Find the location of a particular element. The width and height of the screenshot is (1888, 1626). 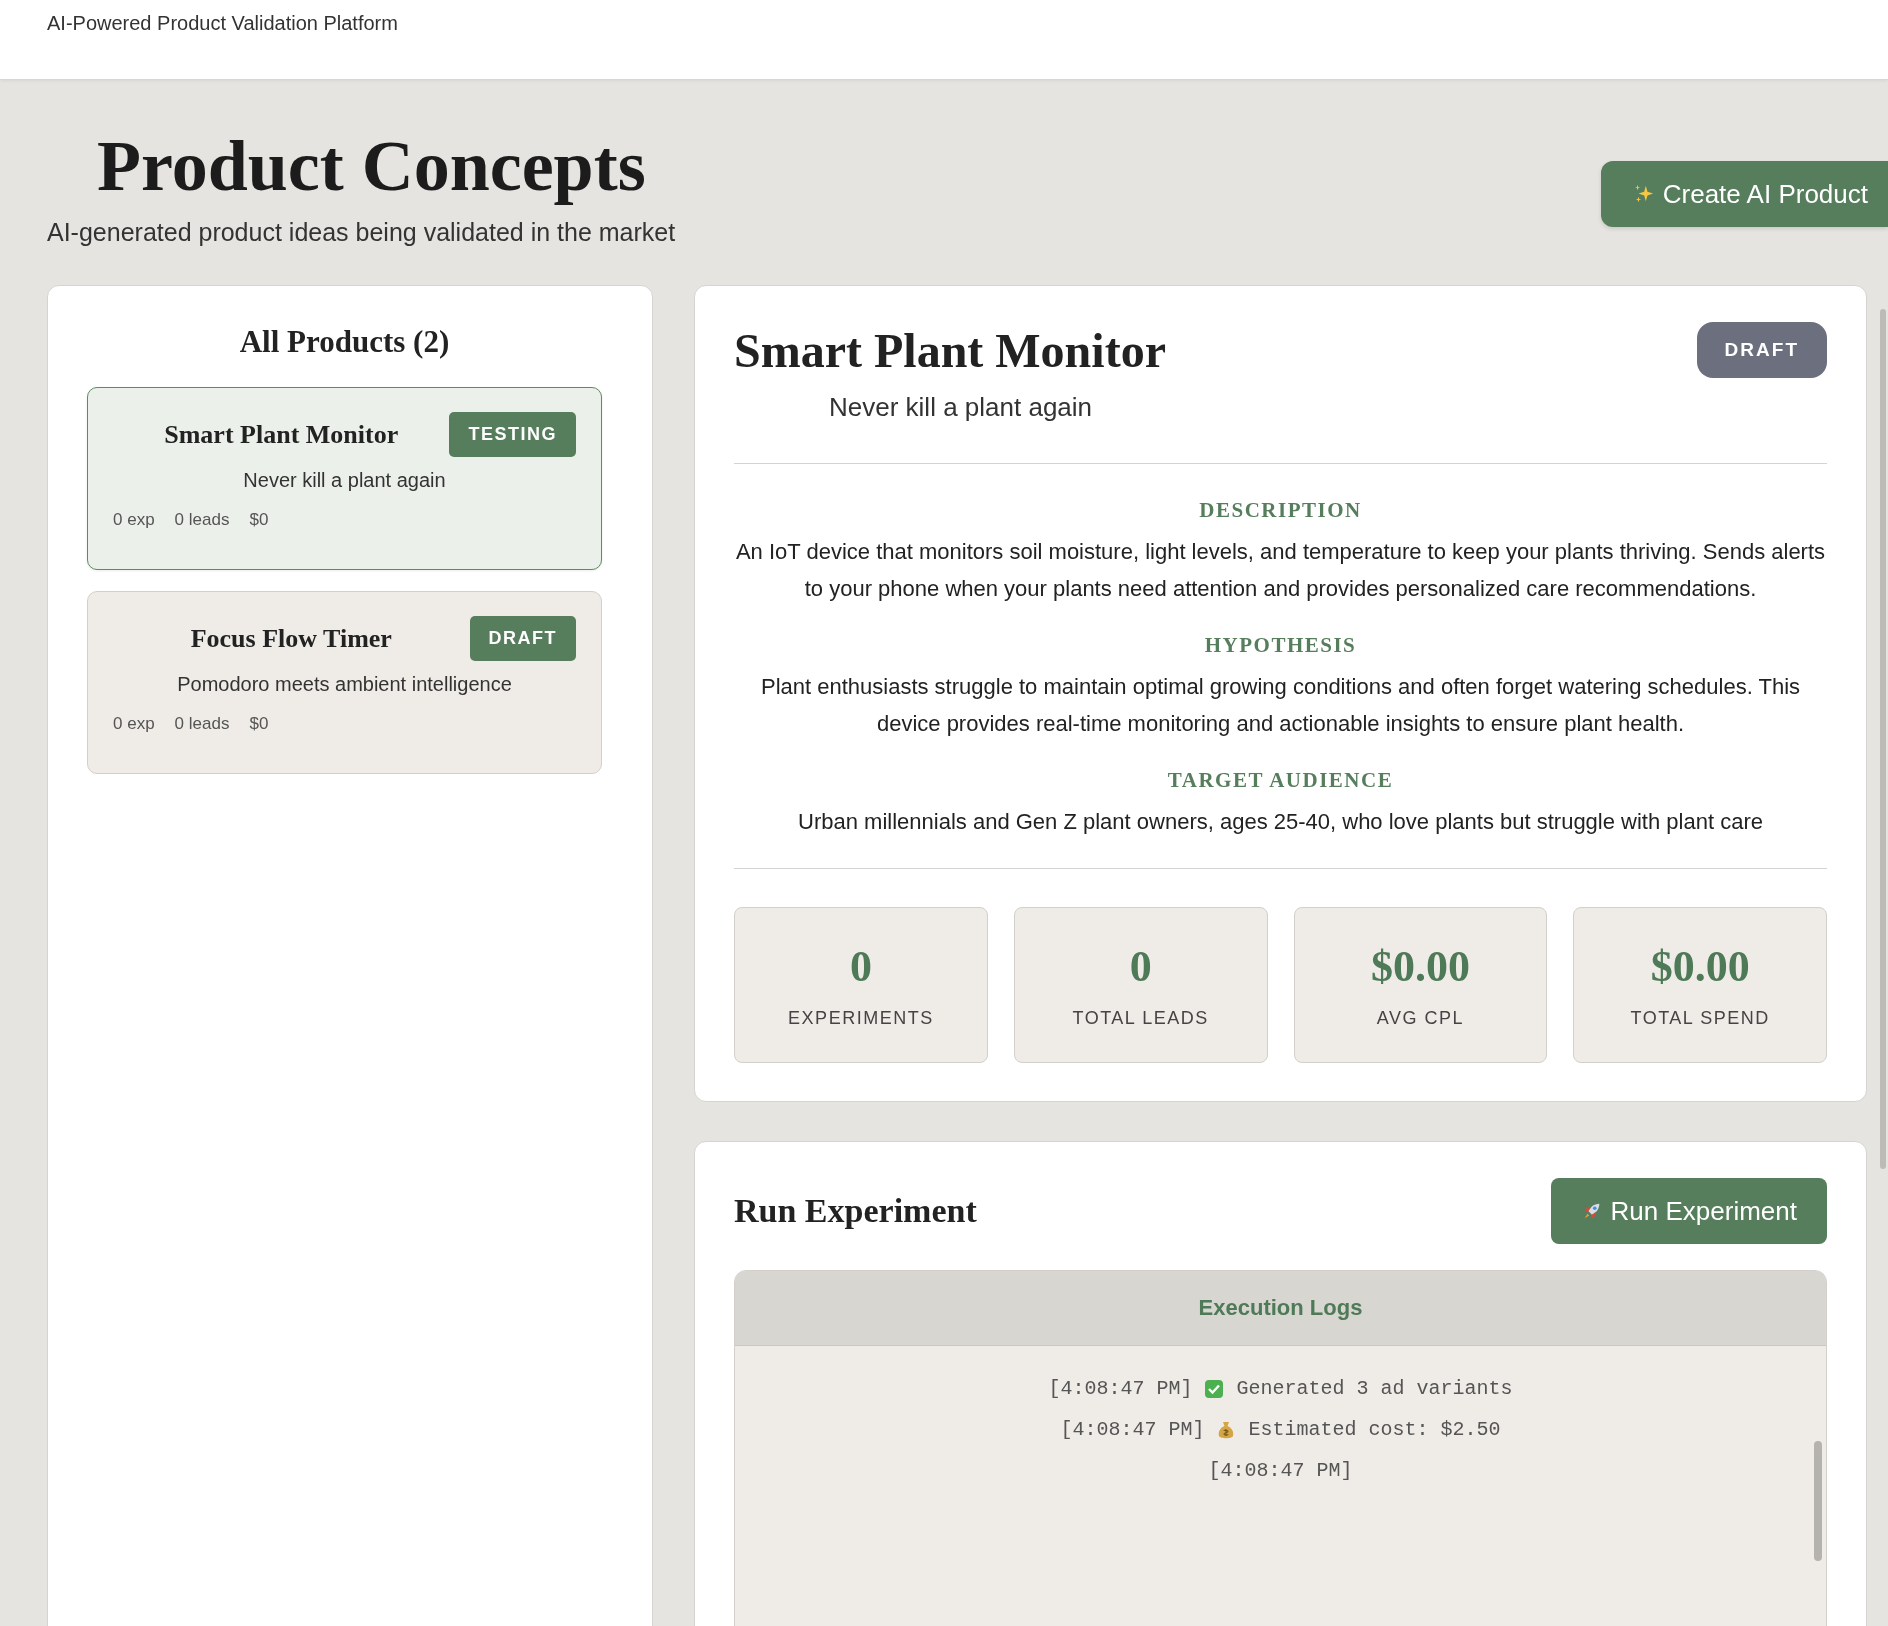

section-heading: HYPOTHESIS is located at coordinates (1280, 645).